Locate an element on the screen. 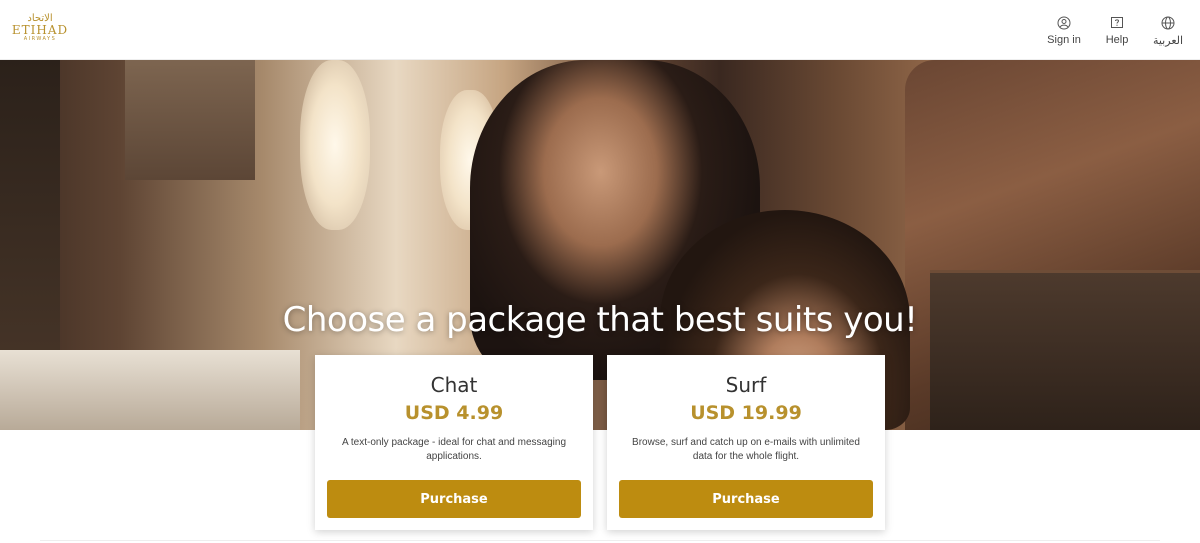  logo-main-text: ETIHAD is located at coordinates (40, 30).